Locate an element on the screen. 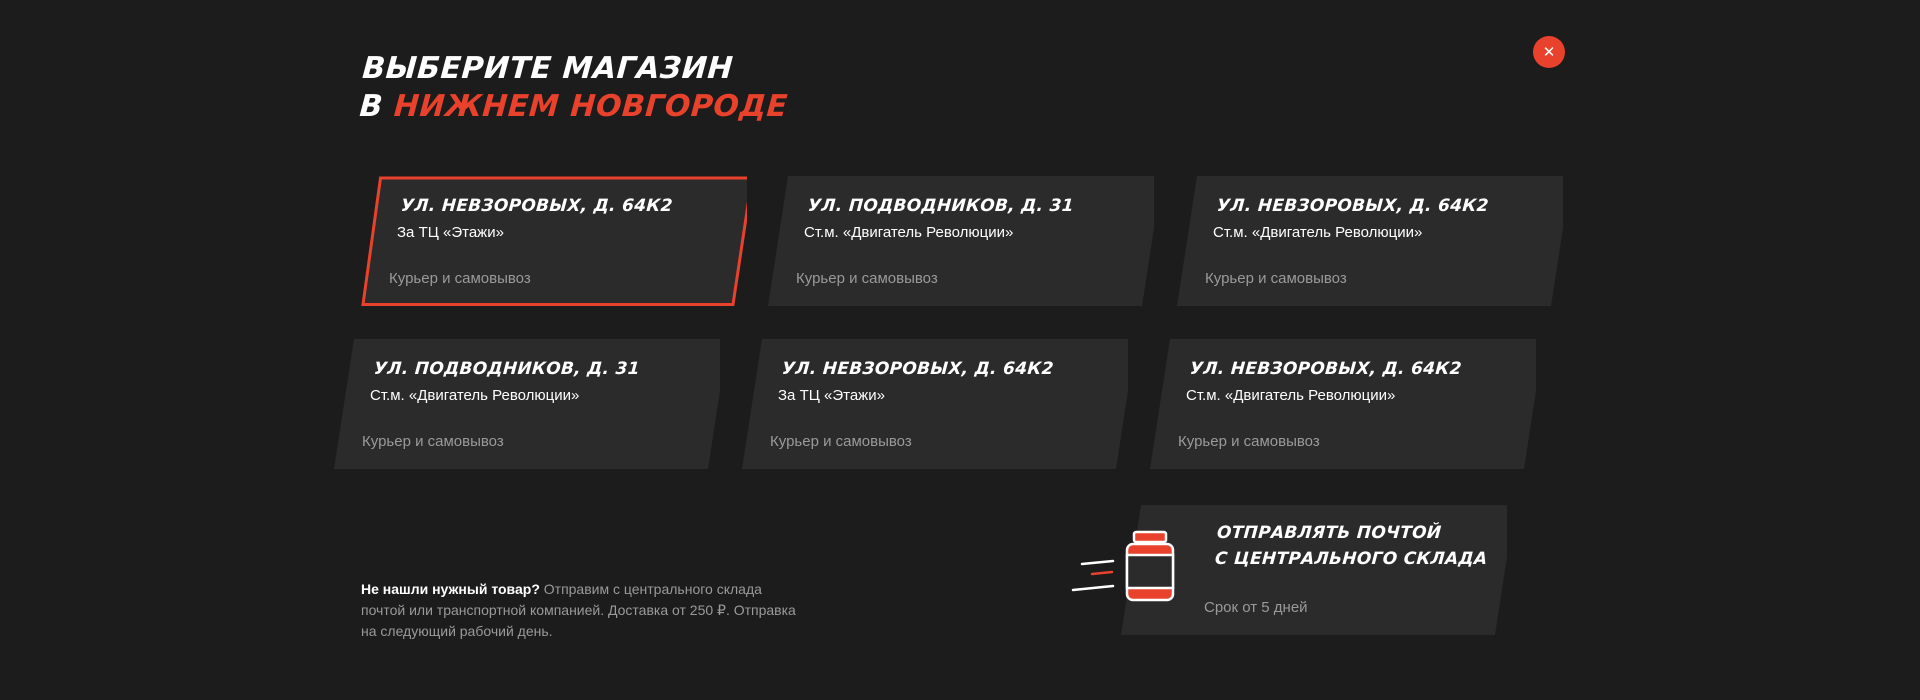  modal-title: ВЫБЕРИТЕ МАГАЗИН В НИЖНЕМ НОВГОРОДЕ is located at coordinates (574, 88).